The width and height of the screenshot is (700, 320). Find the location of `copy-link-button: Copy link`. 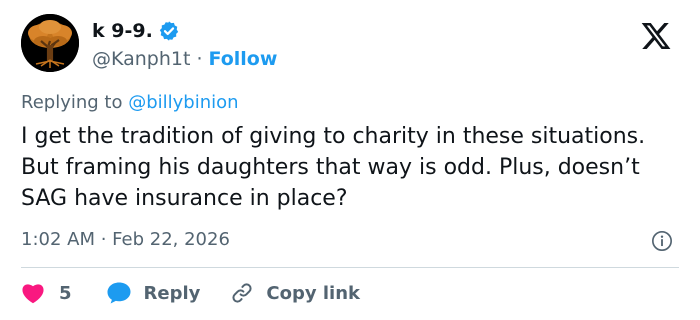

copy-link-button: Copy link is located at coordinates (295, 293).